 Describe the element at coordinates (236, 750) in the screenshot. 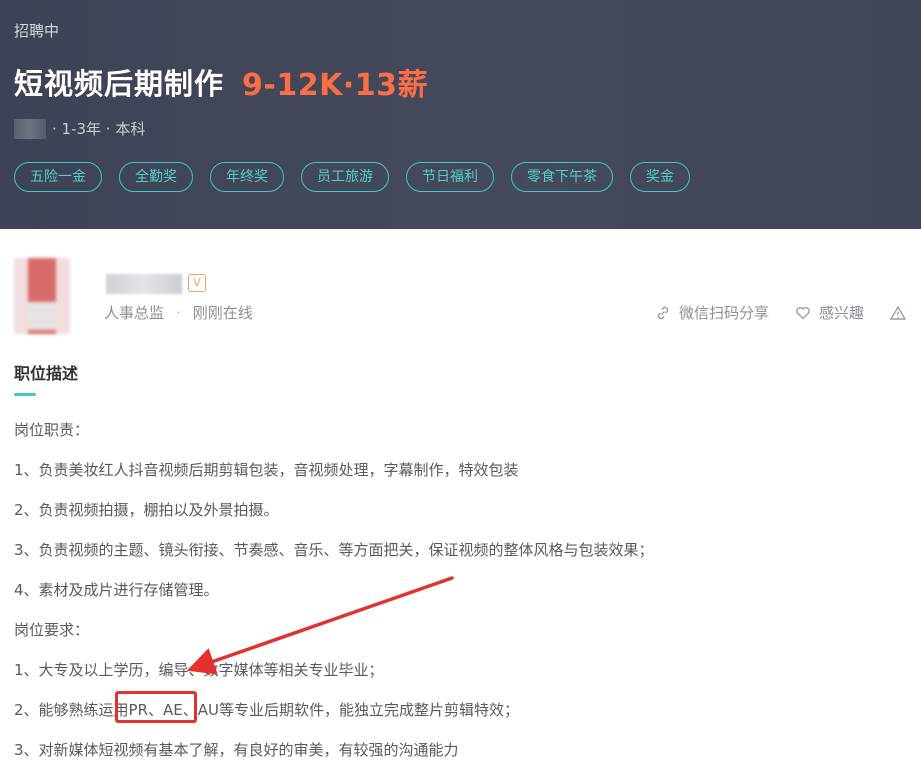

I see `description-line: 3、对新媒体短视频有基本了解，有良好的审美，有较强的沟通能力` at that location.